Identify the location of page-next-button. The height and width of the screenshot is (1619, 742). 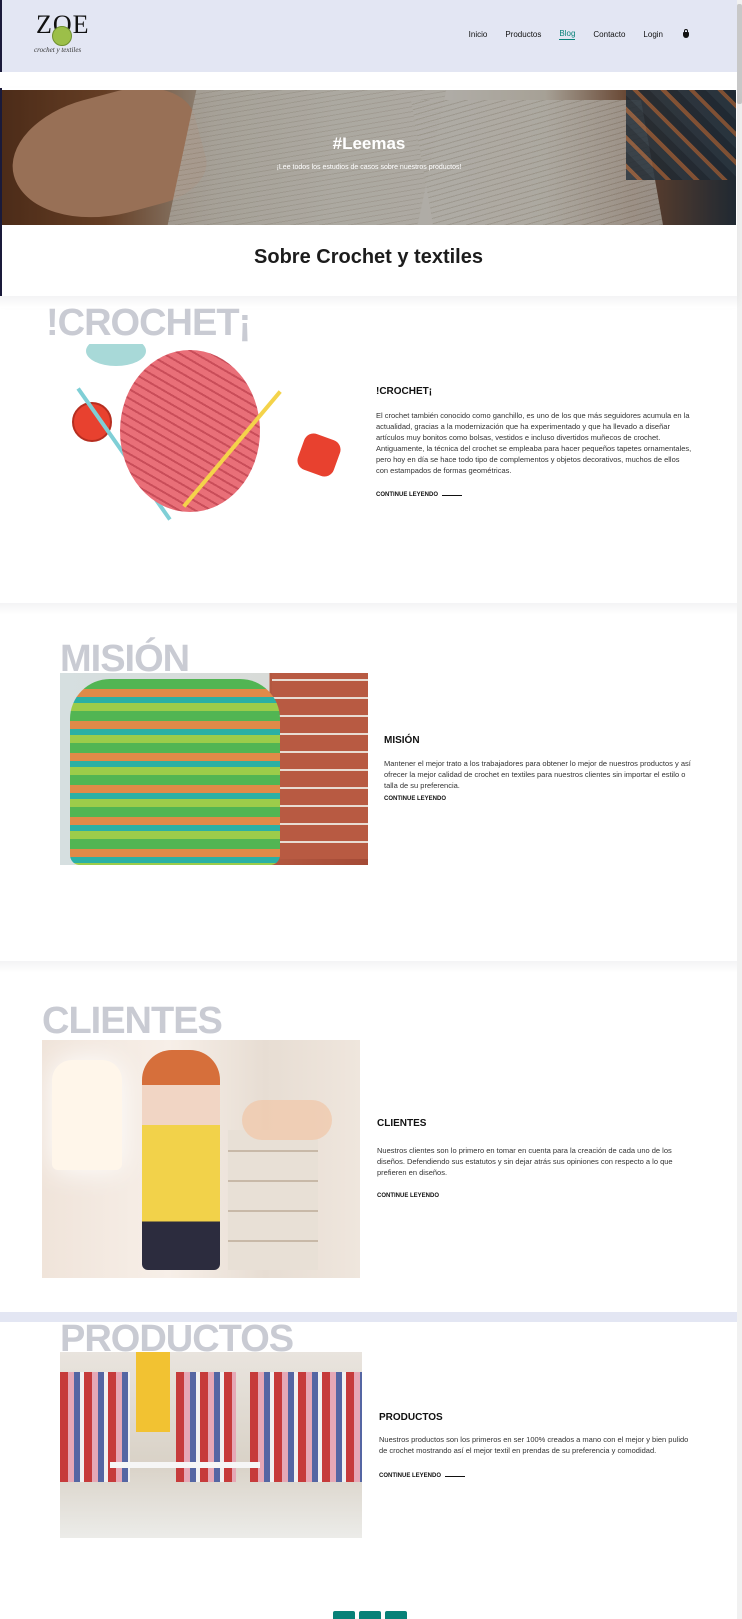
(396, 1615).